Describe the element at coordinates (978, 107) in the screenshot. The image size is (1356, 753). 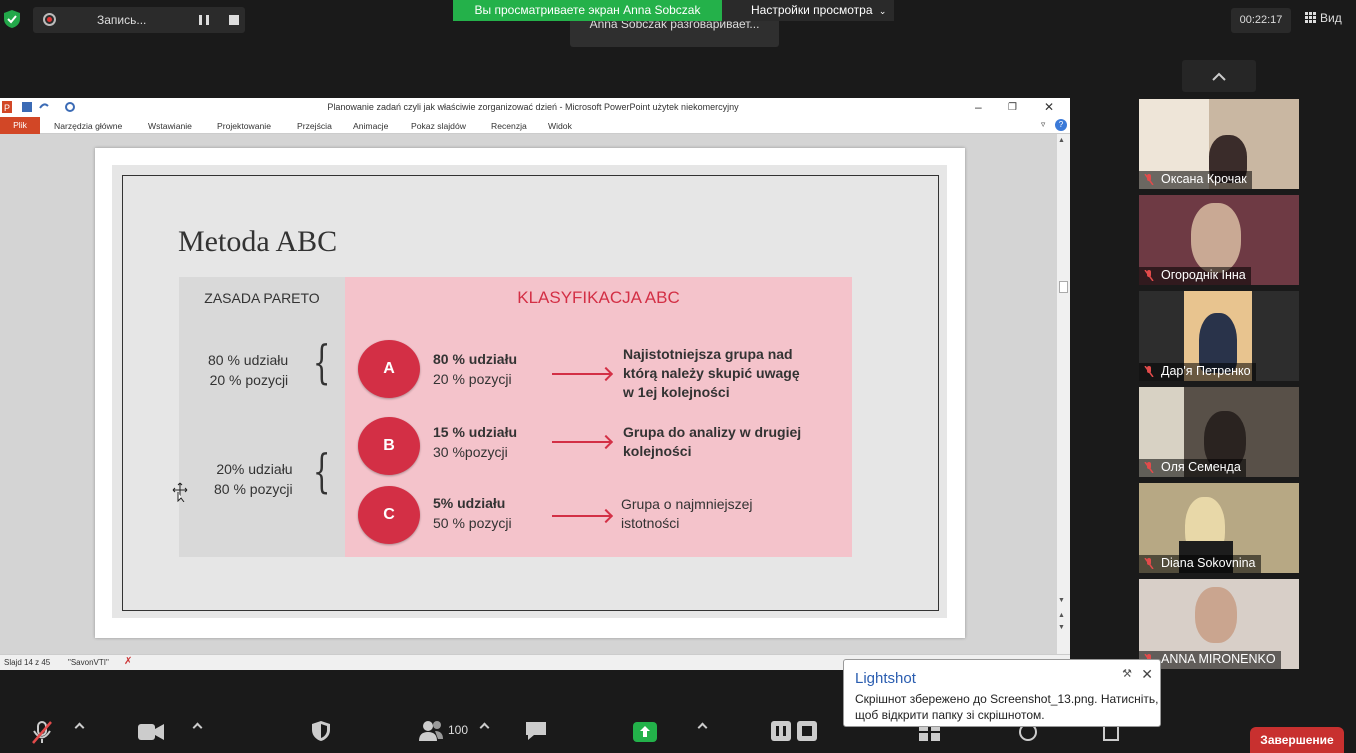
I see `minimize-button: –` at that location.